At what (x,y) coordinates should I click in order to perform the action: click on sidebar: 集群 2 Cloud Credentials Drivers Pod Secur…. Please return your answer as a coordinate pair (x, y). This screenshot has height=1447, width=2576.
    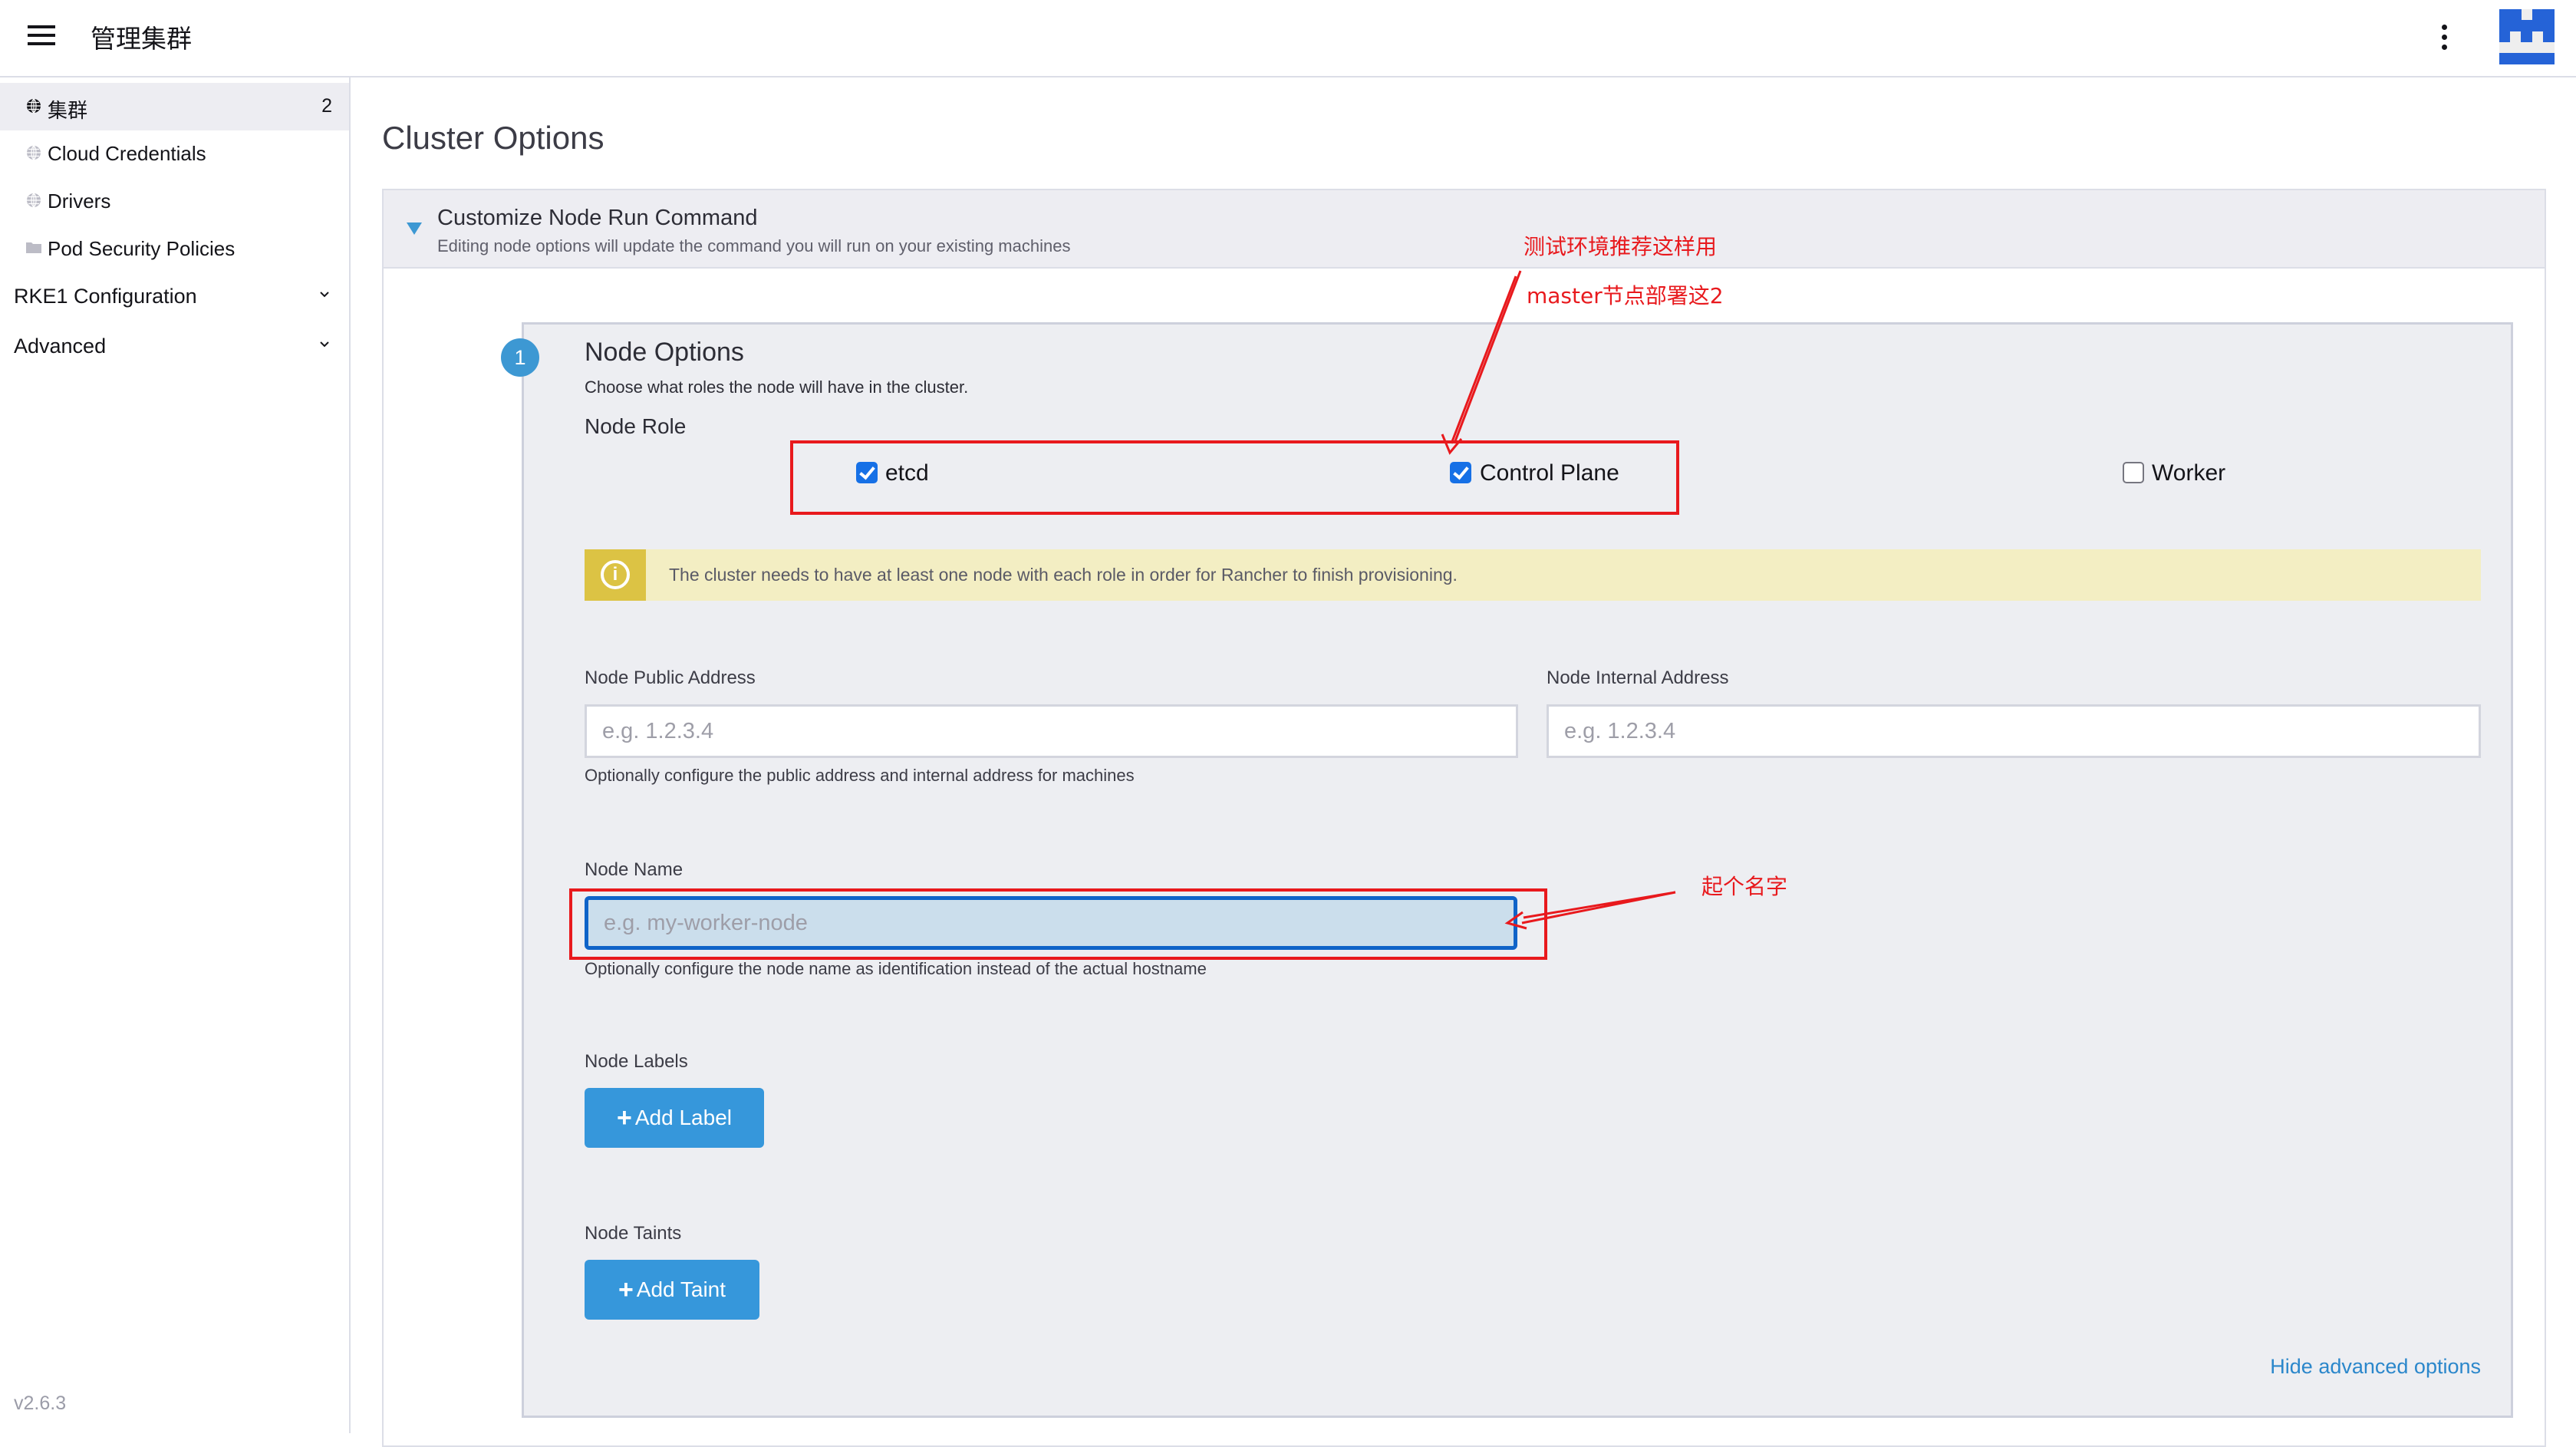
    Looking at the image, I should click on (175, 755).